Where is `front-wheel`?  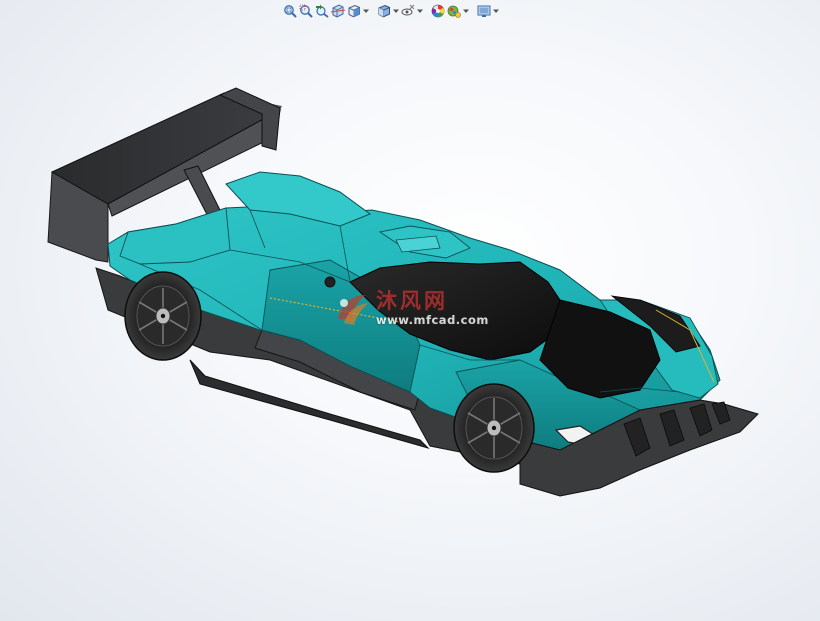
front-wheel is located at coordinates (494, 428).